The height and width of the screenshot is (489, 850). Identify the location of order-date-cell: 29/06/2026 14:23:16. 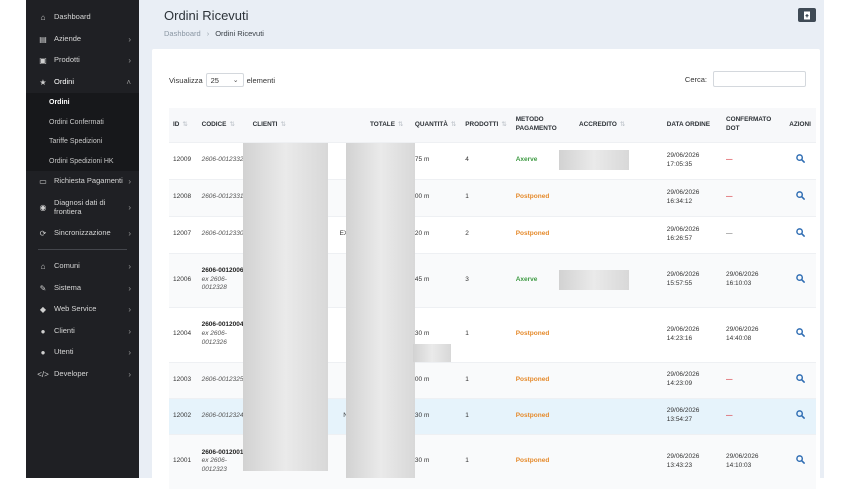
(692, 334).